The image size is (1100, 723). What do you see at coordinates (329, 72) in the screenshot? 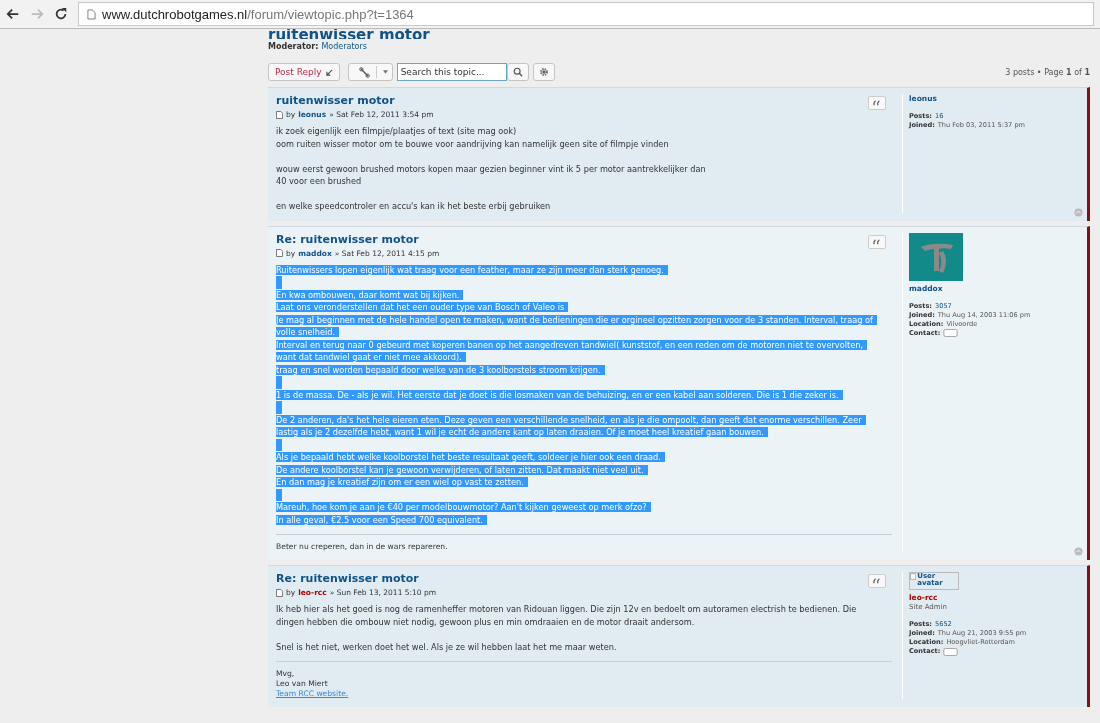
I see `arrow-icon` at bounding box center [329, 72].